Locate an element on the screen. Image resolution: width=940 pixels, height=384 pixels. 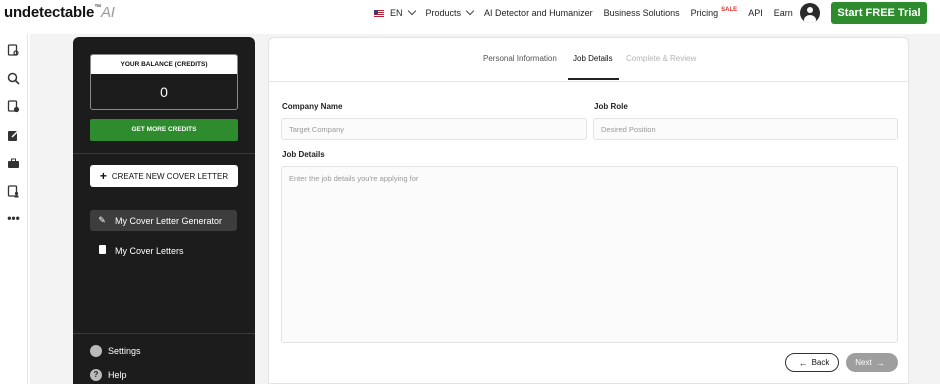
nav-ai-detector: AI Detector and Humanizer is located at coordinates (538, 13).